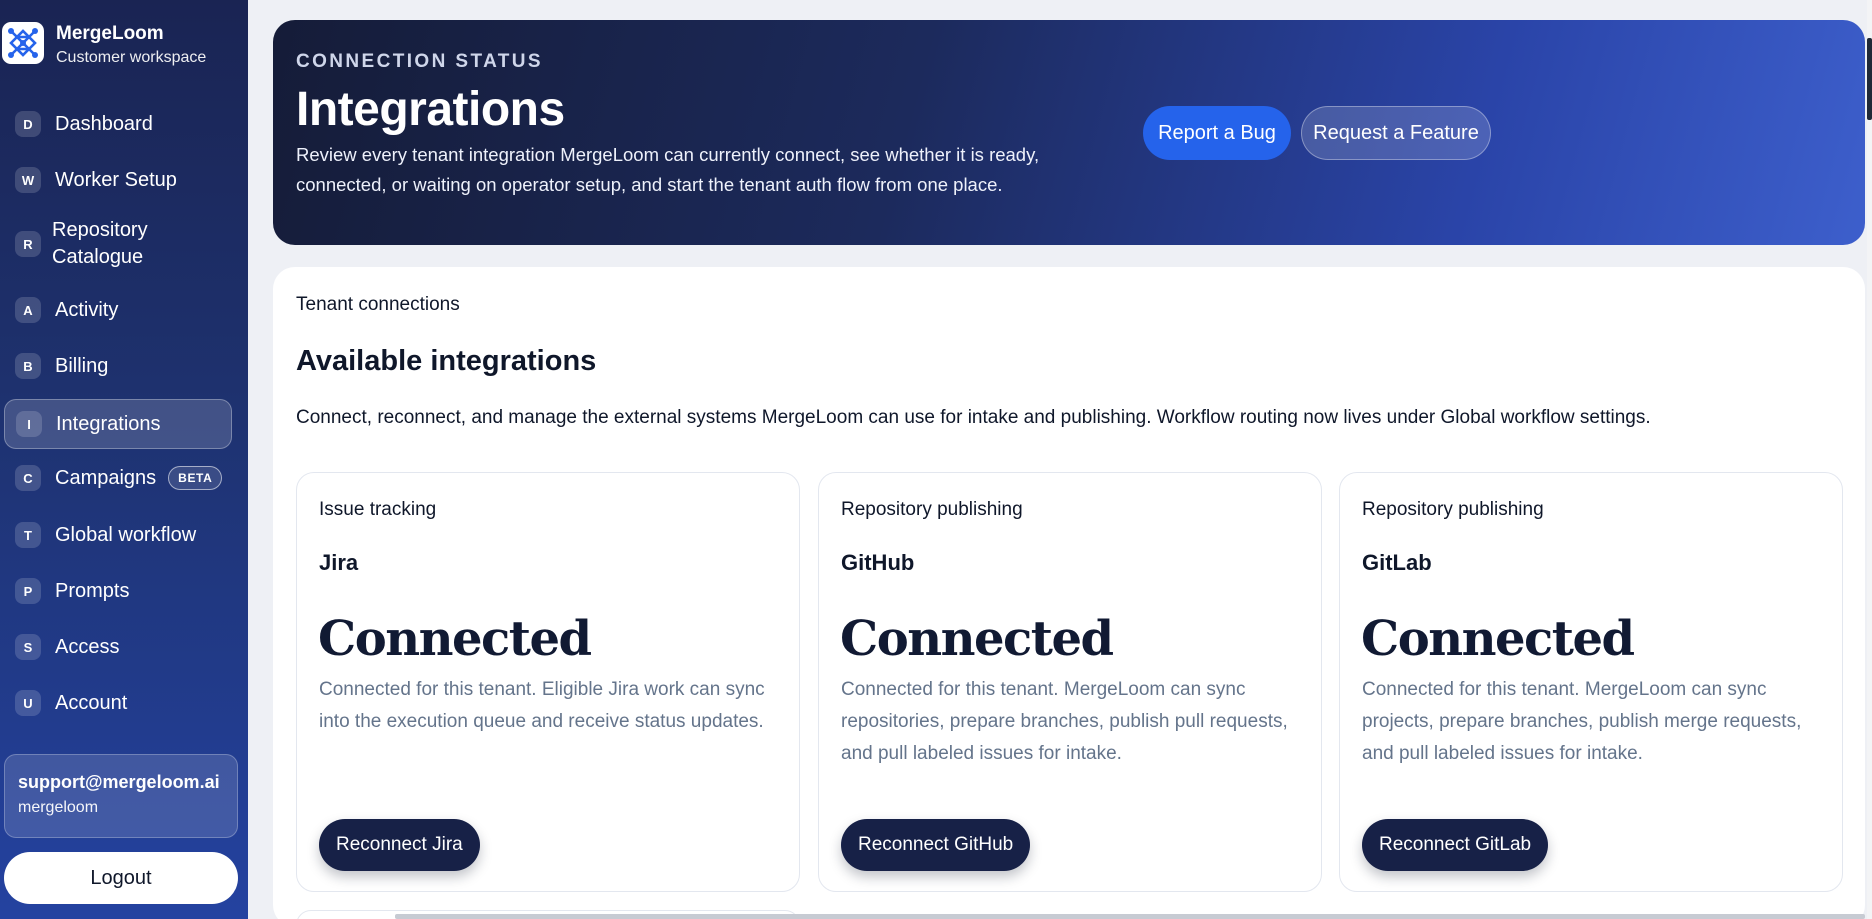 This screenshot has height=919, width=1872. I want to click on activity-letter-icon: A, so click(28, 310).